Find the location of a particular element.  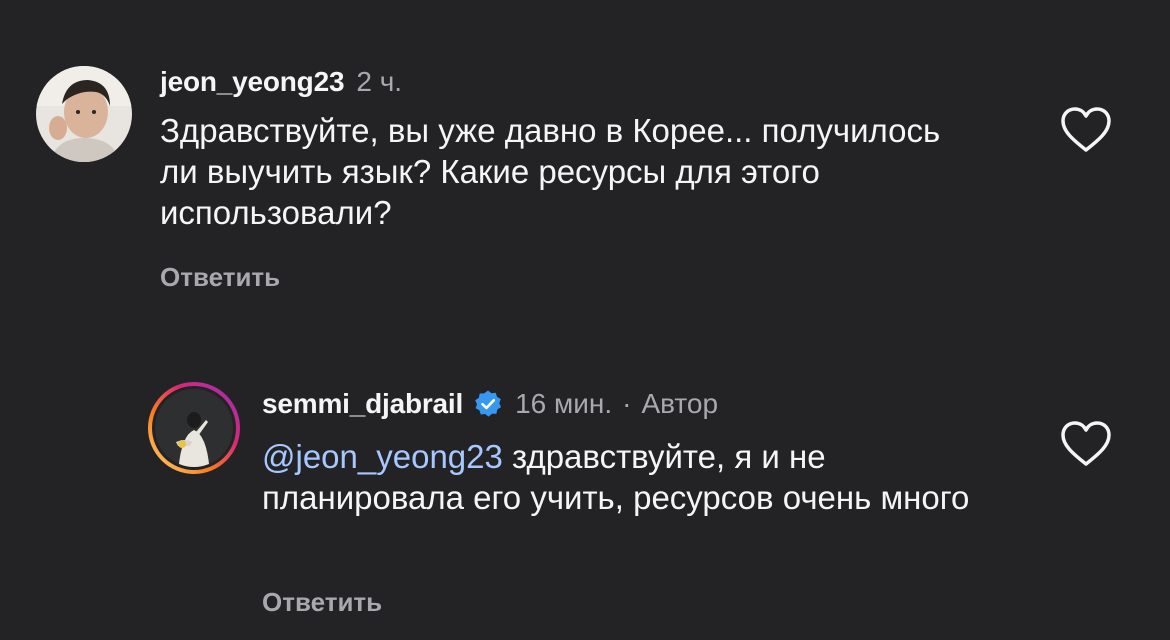

author-badge: Автор is located at coordinates (680, 403).